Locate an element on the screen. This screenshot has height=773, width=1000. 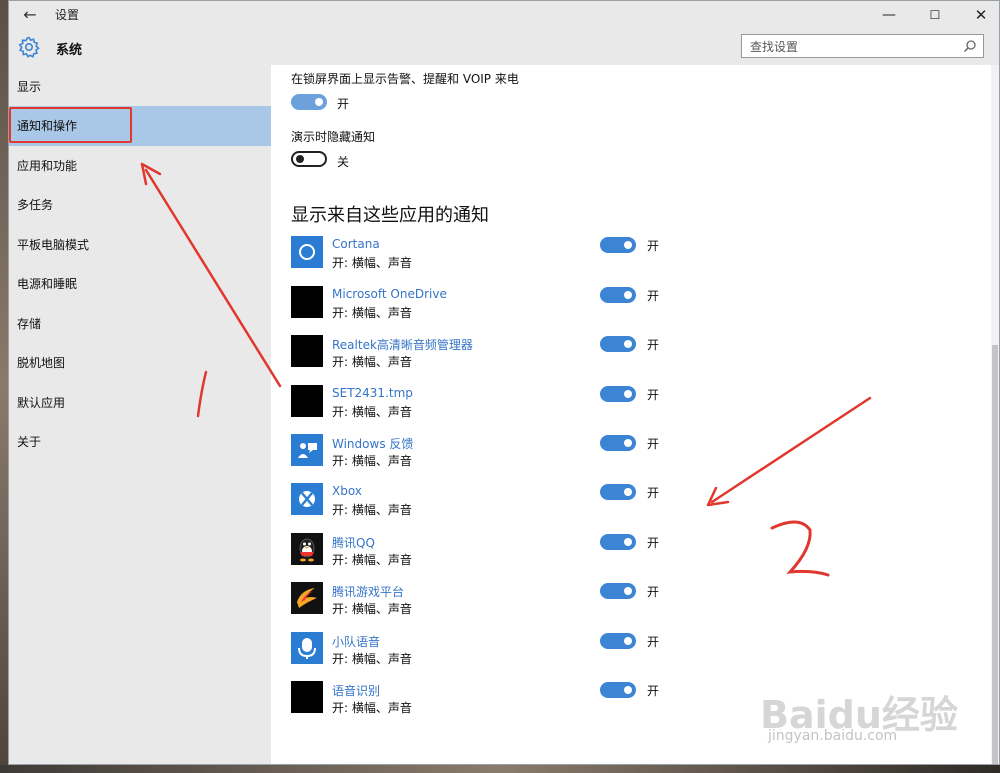
sidebar-item-default-apps: 默认应用 is located at coordinates (140, 403).